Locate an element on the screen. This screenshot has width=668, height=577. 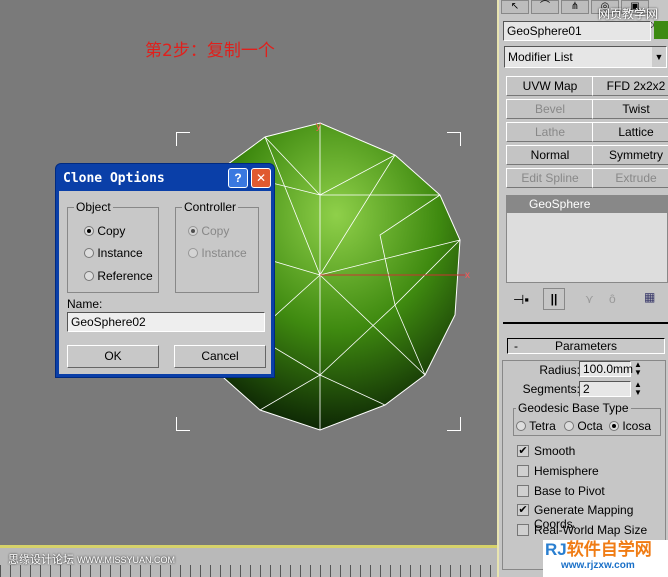
radio-object-instance: Instance is located at coordinates (113, 253).